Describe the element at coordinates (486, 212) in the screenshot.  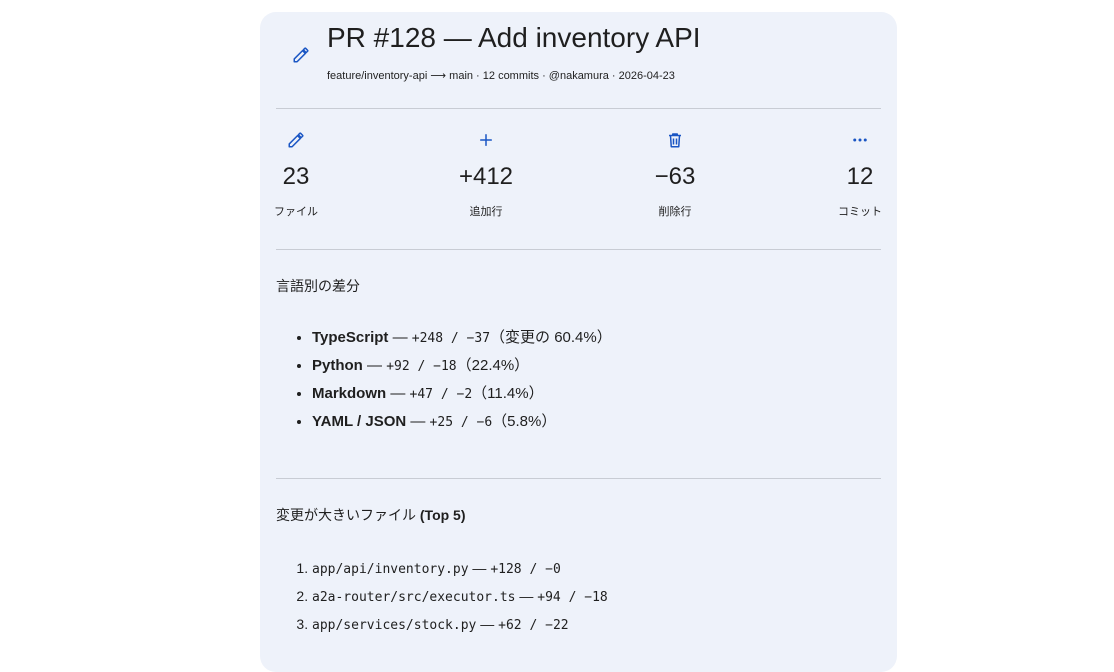
I see `stat-label: 追加行` at that location.